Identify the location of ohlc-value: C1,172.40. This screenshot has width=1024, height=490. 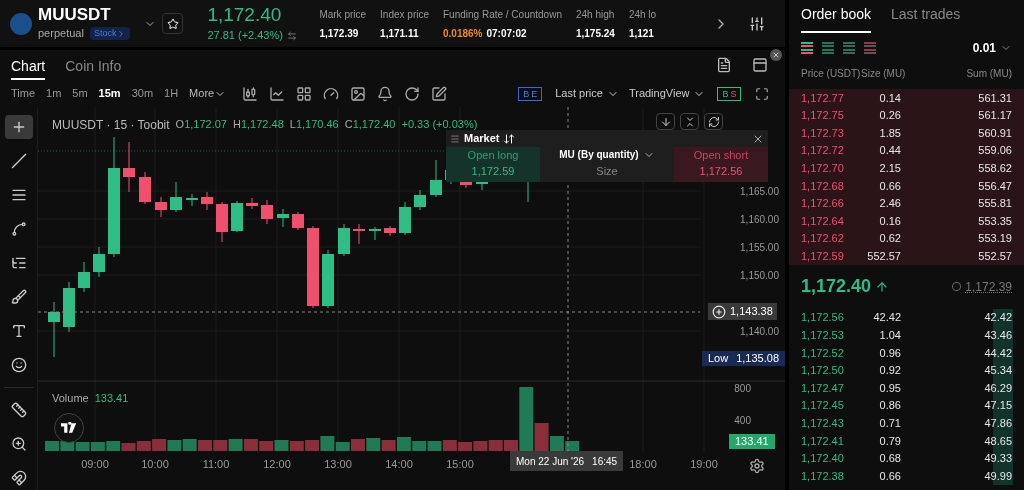
(370, 124).